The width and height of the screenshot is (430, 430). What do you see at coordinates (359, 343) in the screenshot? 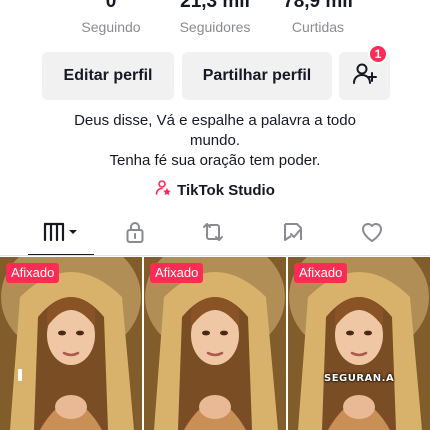
I see `video-thumbnail: Afixado SEGURAN.A` at bounding box center [359, 343].